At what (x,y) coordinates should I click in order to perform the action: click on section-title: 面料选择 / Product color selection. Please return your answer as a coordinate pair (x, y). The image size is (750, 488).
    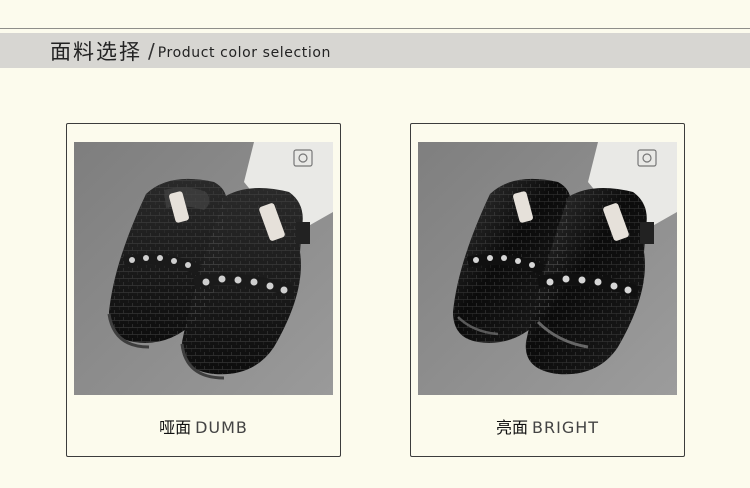
    Looking at the image, I should click on (190, 51).